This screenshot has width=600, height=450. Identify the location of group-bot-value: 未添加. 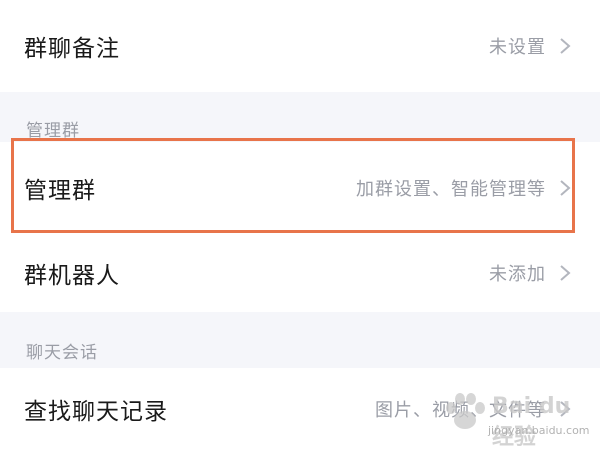
(517, 274).